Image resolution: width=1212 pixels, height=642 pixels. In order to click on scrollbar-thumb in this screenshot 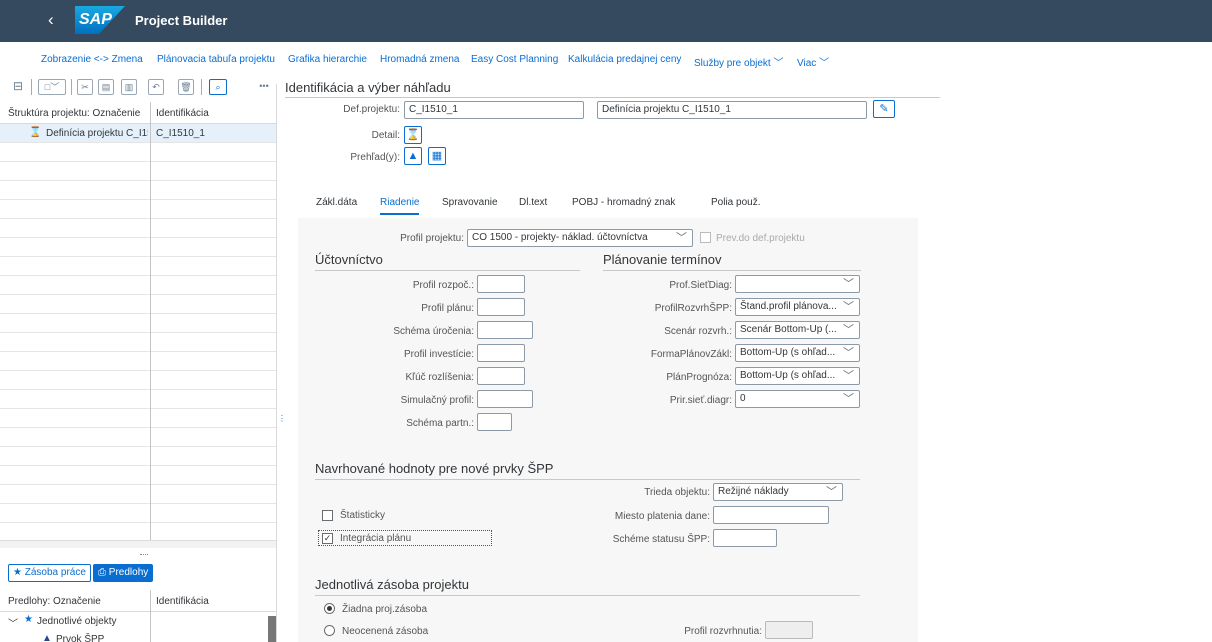, I will do `click(272, 629)`.